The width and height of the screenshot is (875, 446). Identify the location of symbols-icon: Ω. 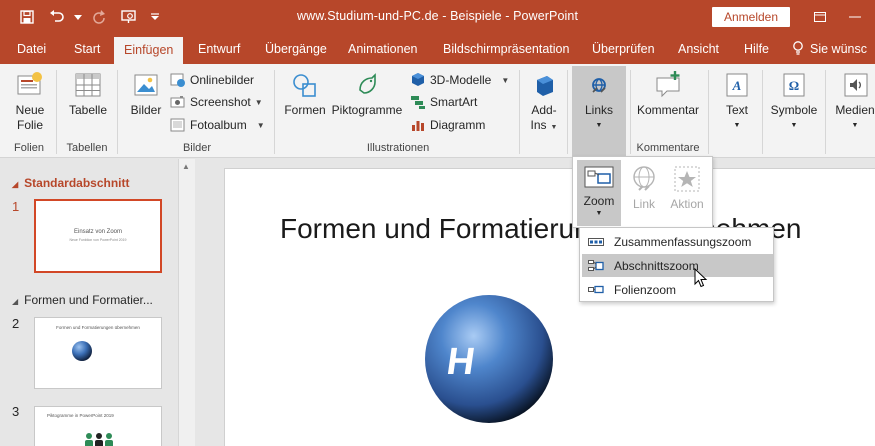
(794, 85).